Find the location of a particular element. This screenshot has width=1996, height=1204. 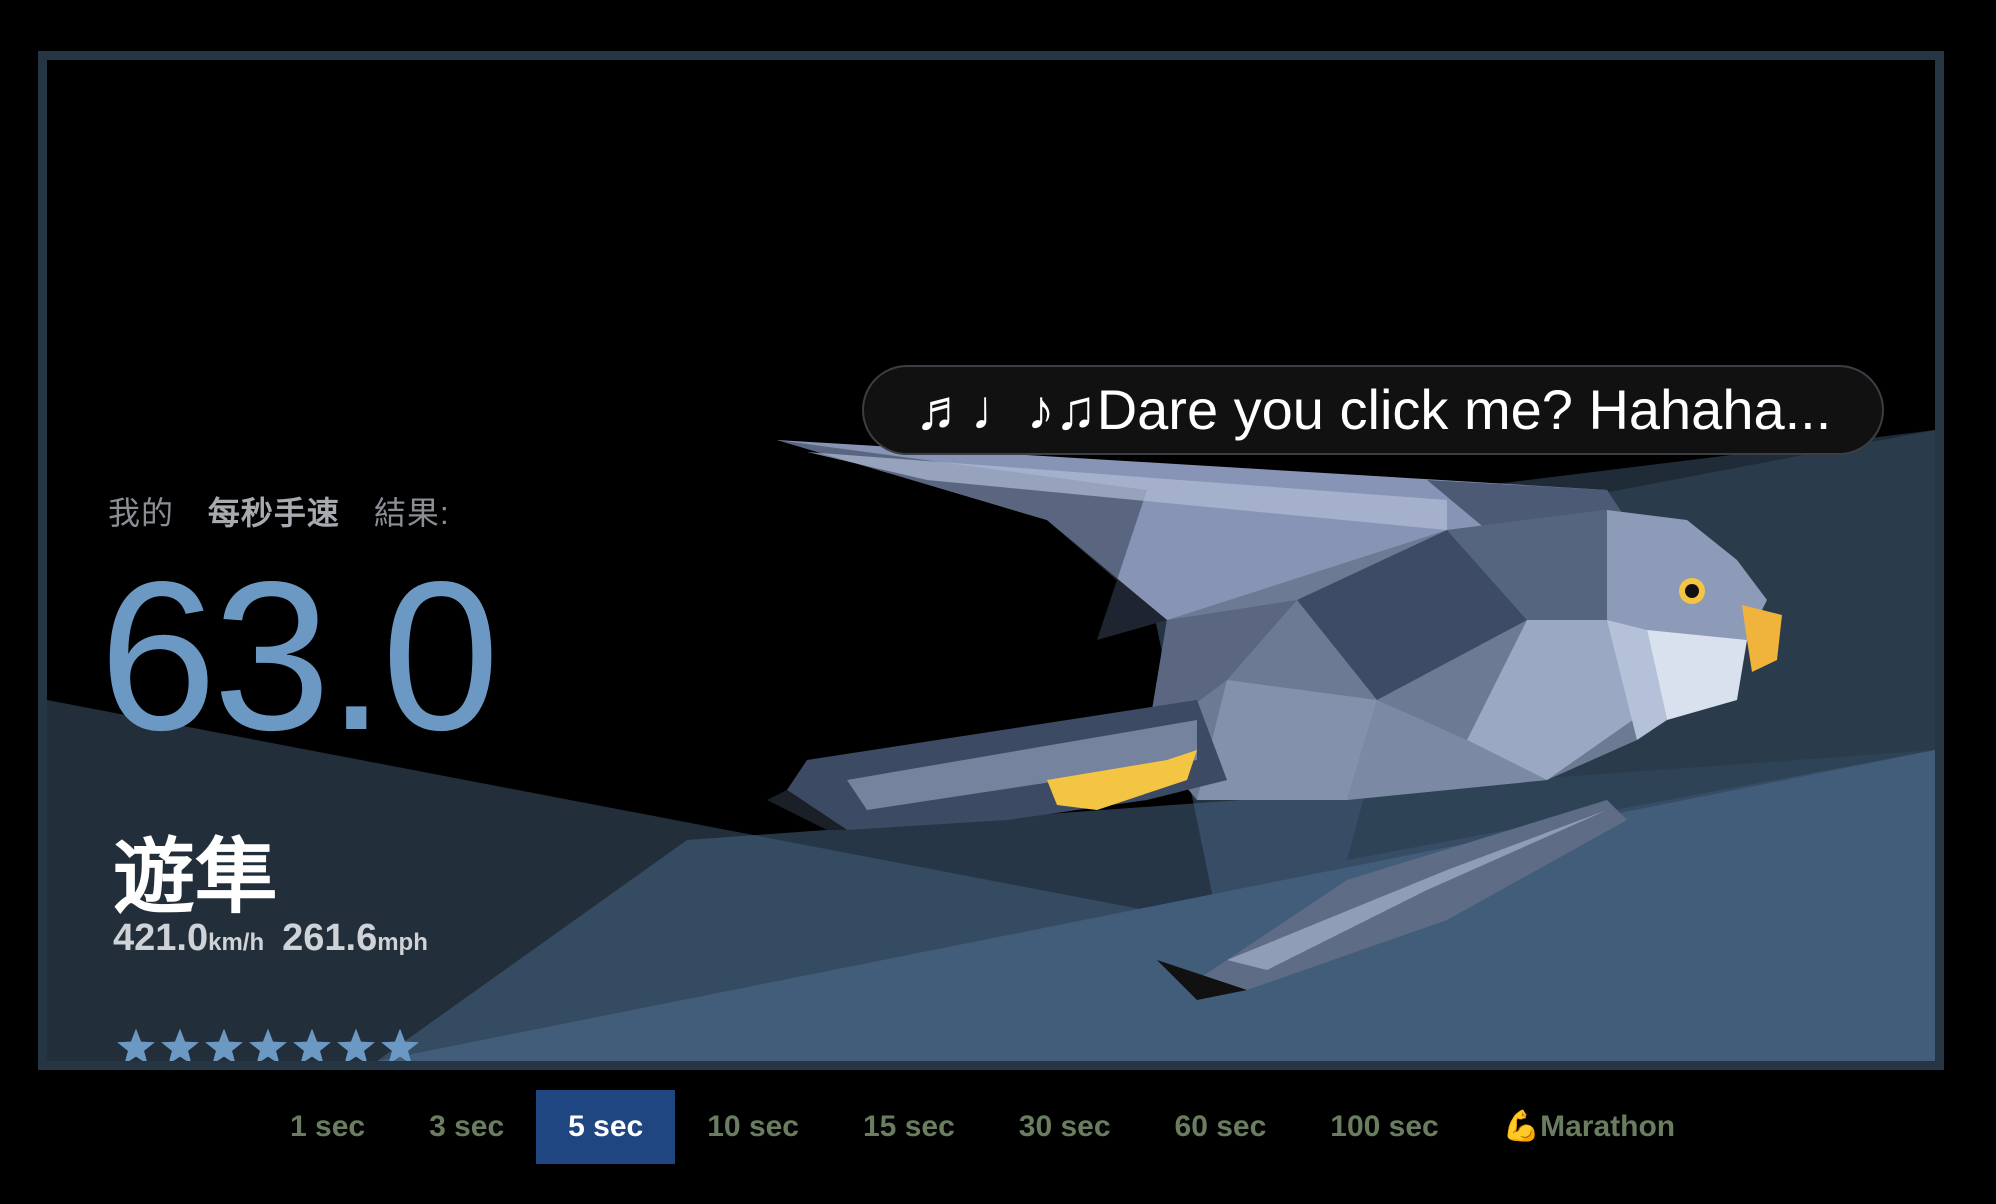

score-value: 63.0 is located at coordinates (299, 655).